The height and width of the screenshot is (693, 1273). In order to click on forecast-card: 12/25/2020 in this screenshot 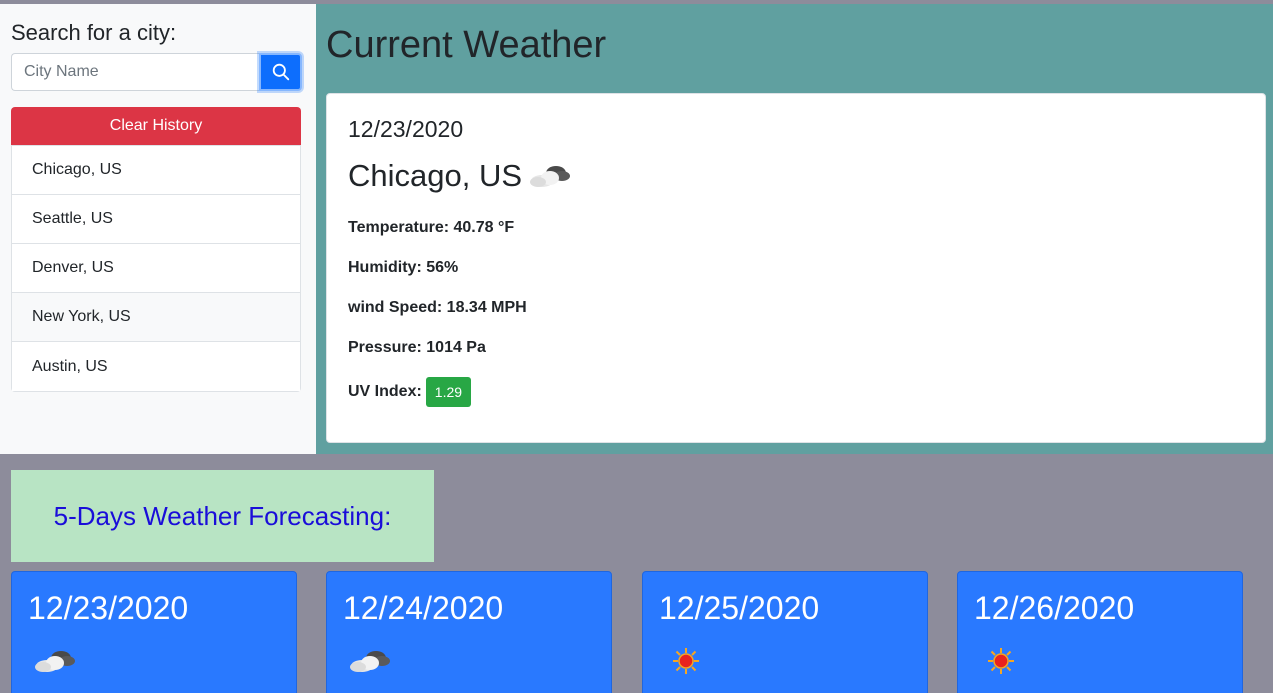, I will do `click(785, 632)`.